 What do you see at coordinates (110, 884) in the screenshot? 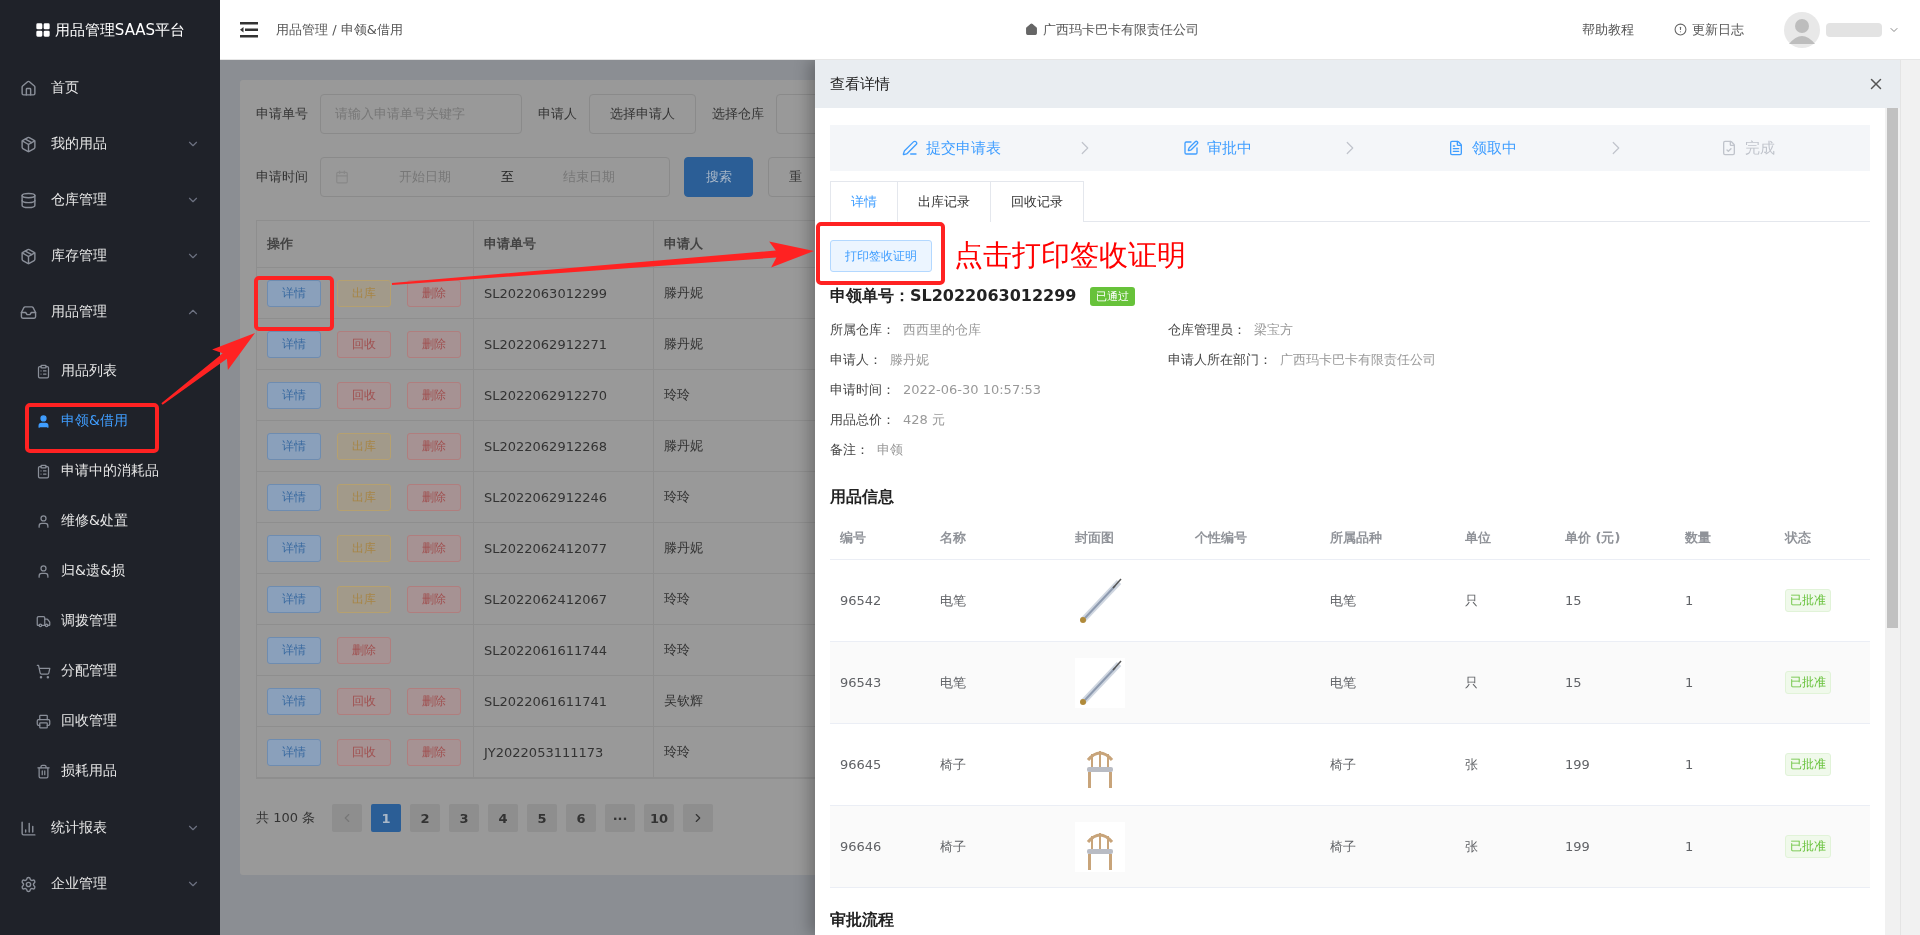
I see `sidebar-item: 企业管理` at bounding box center [110, 884].